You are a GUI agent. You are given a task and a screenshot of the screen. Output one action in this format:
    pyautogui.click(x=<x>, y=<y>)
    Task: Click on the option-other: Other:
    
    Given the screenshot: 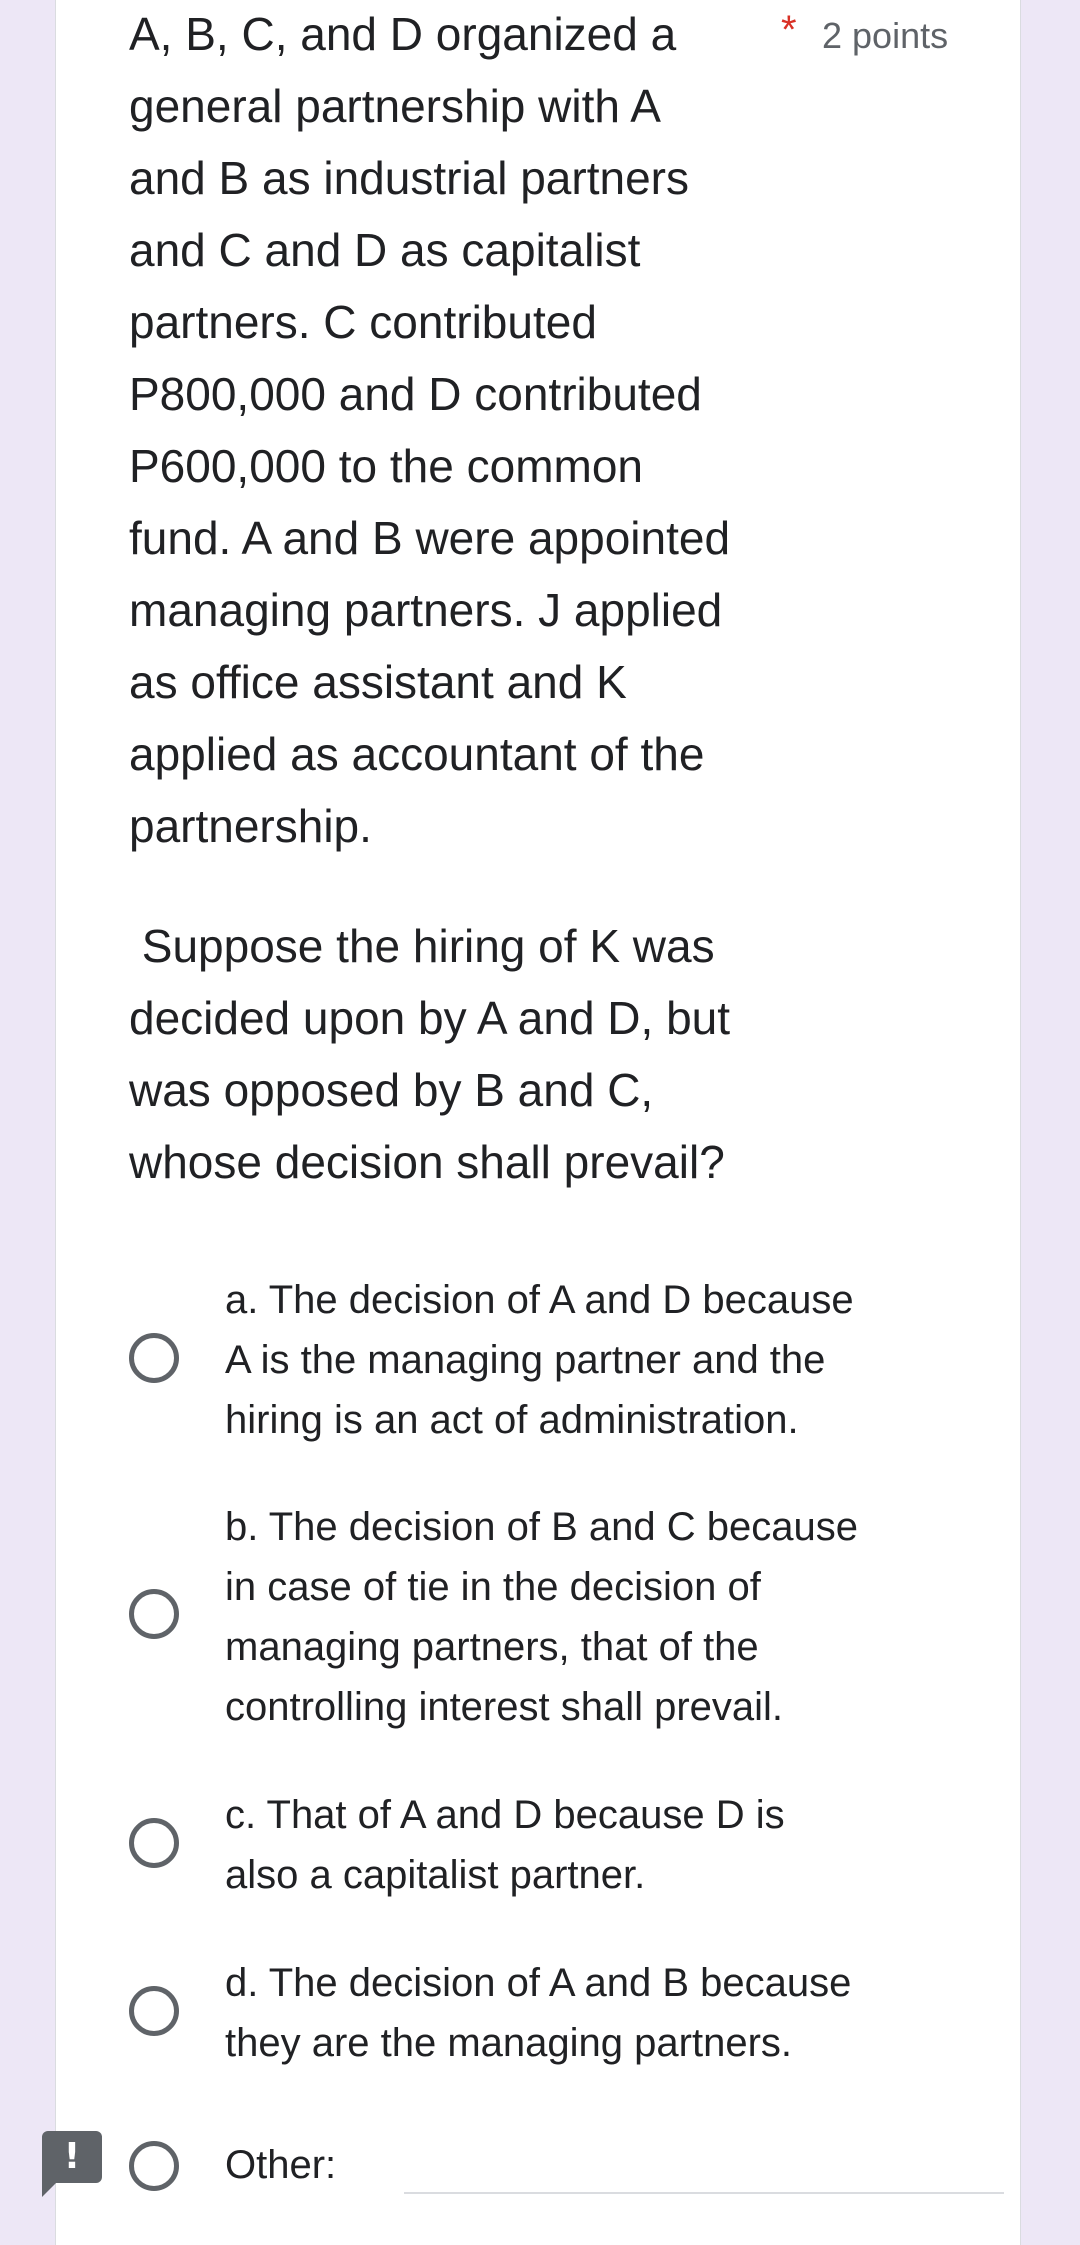 What is the action you would take?
    pyautogui.click(x=539, y=2171)
    